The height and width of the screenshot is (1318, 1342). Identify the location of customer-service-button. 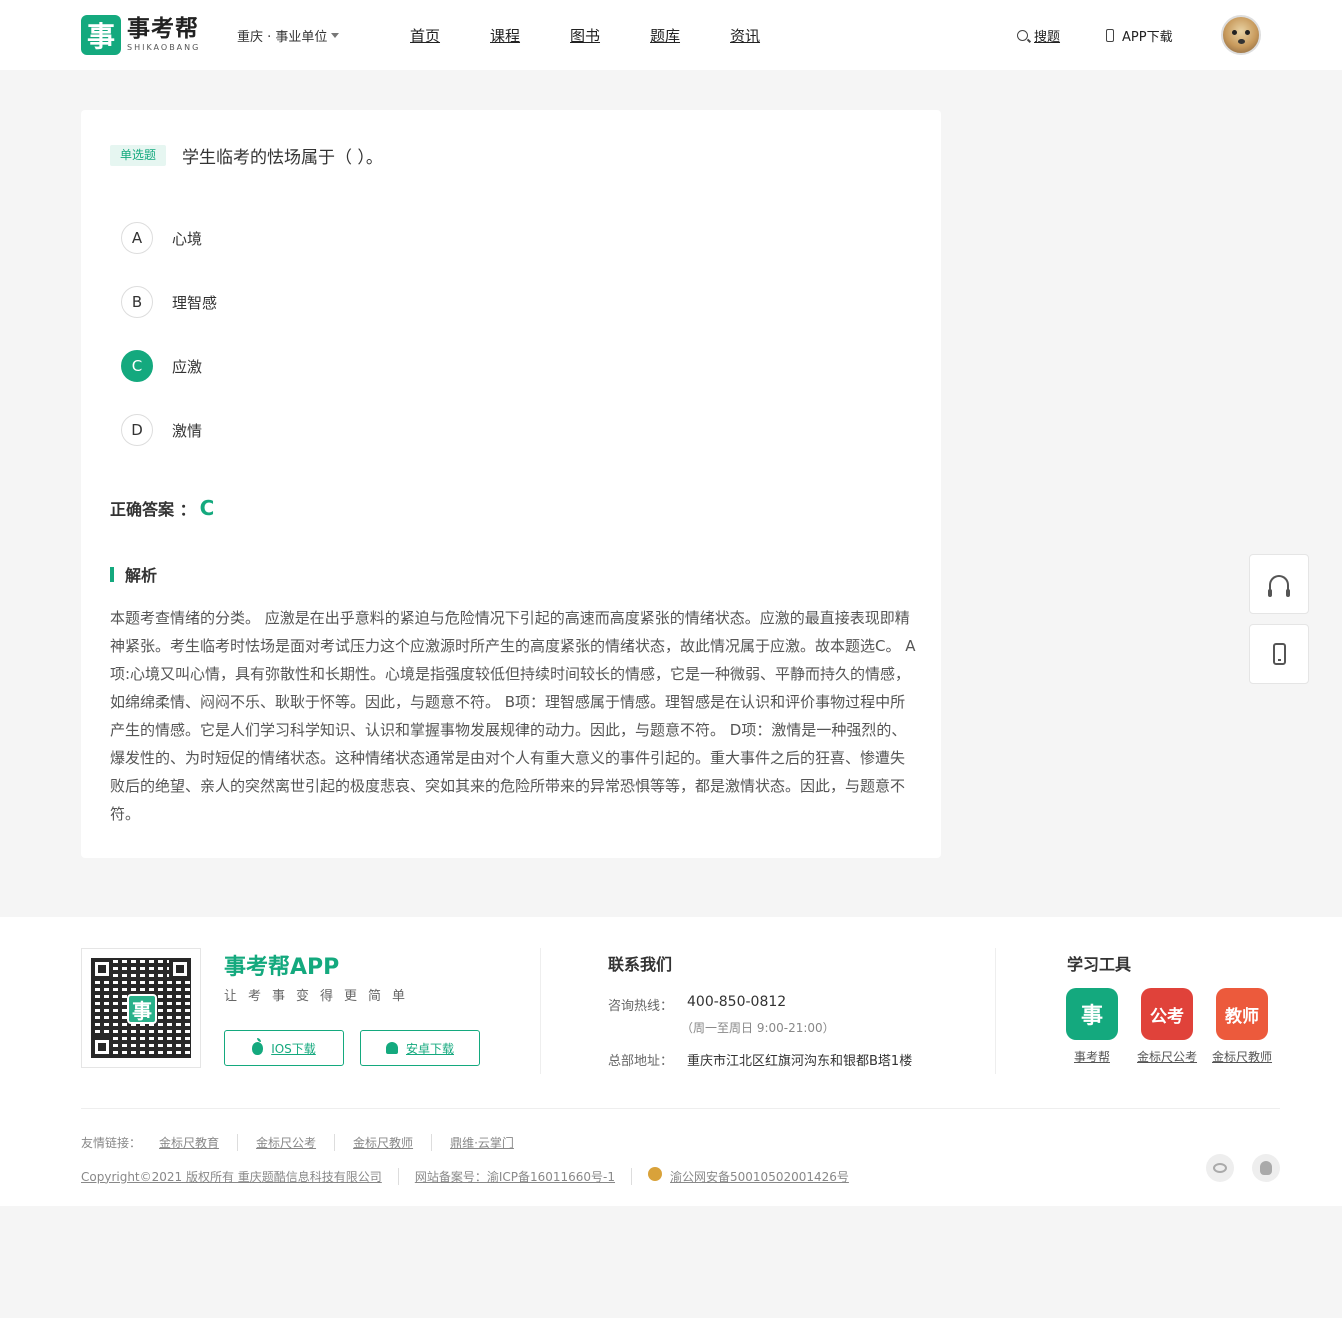
(1279, 584).